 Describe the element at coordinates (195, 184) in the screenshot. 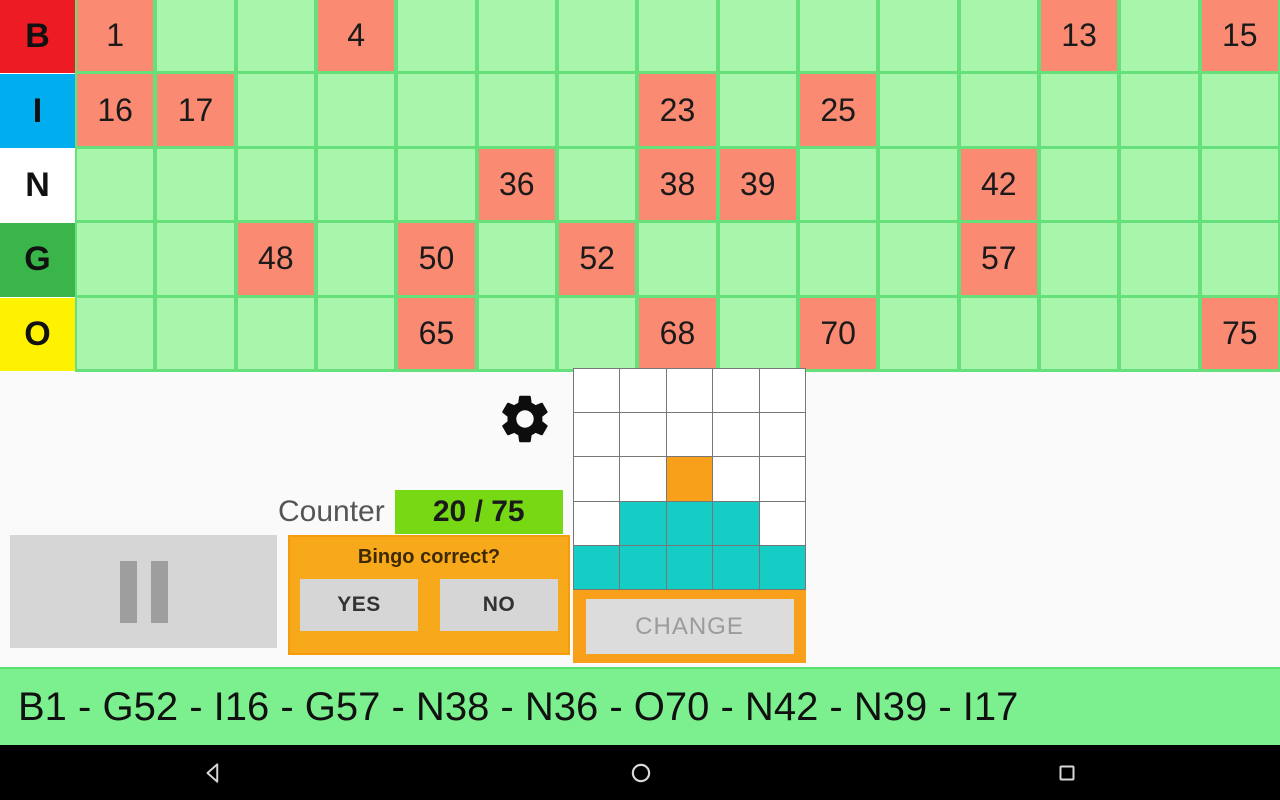

I see `board-cell-n32: 32` at that location.